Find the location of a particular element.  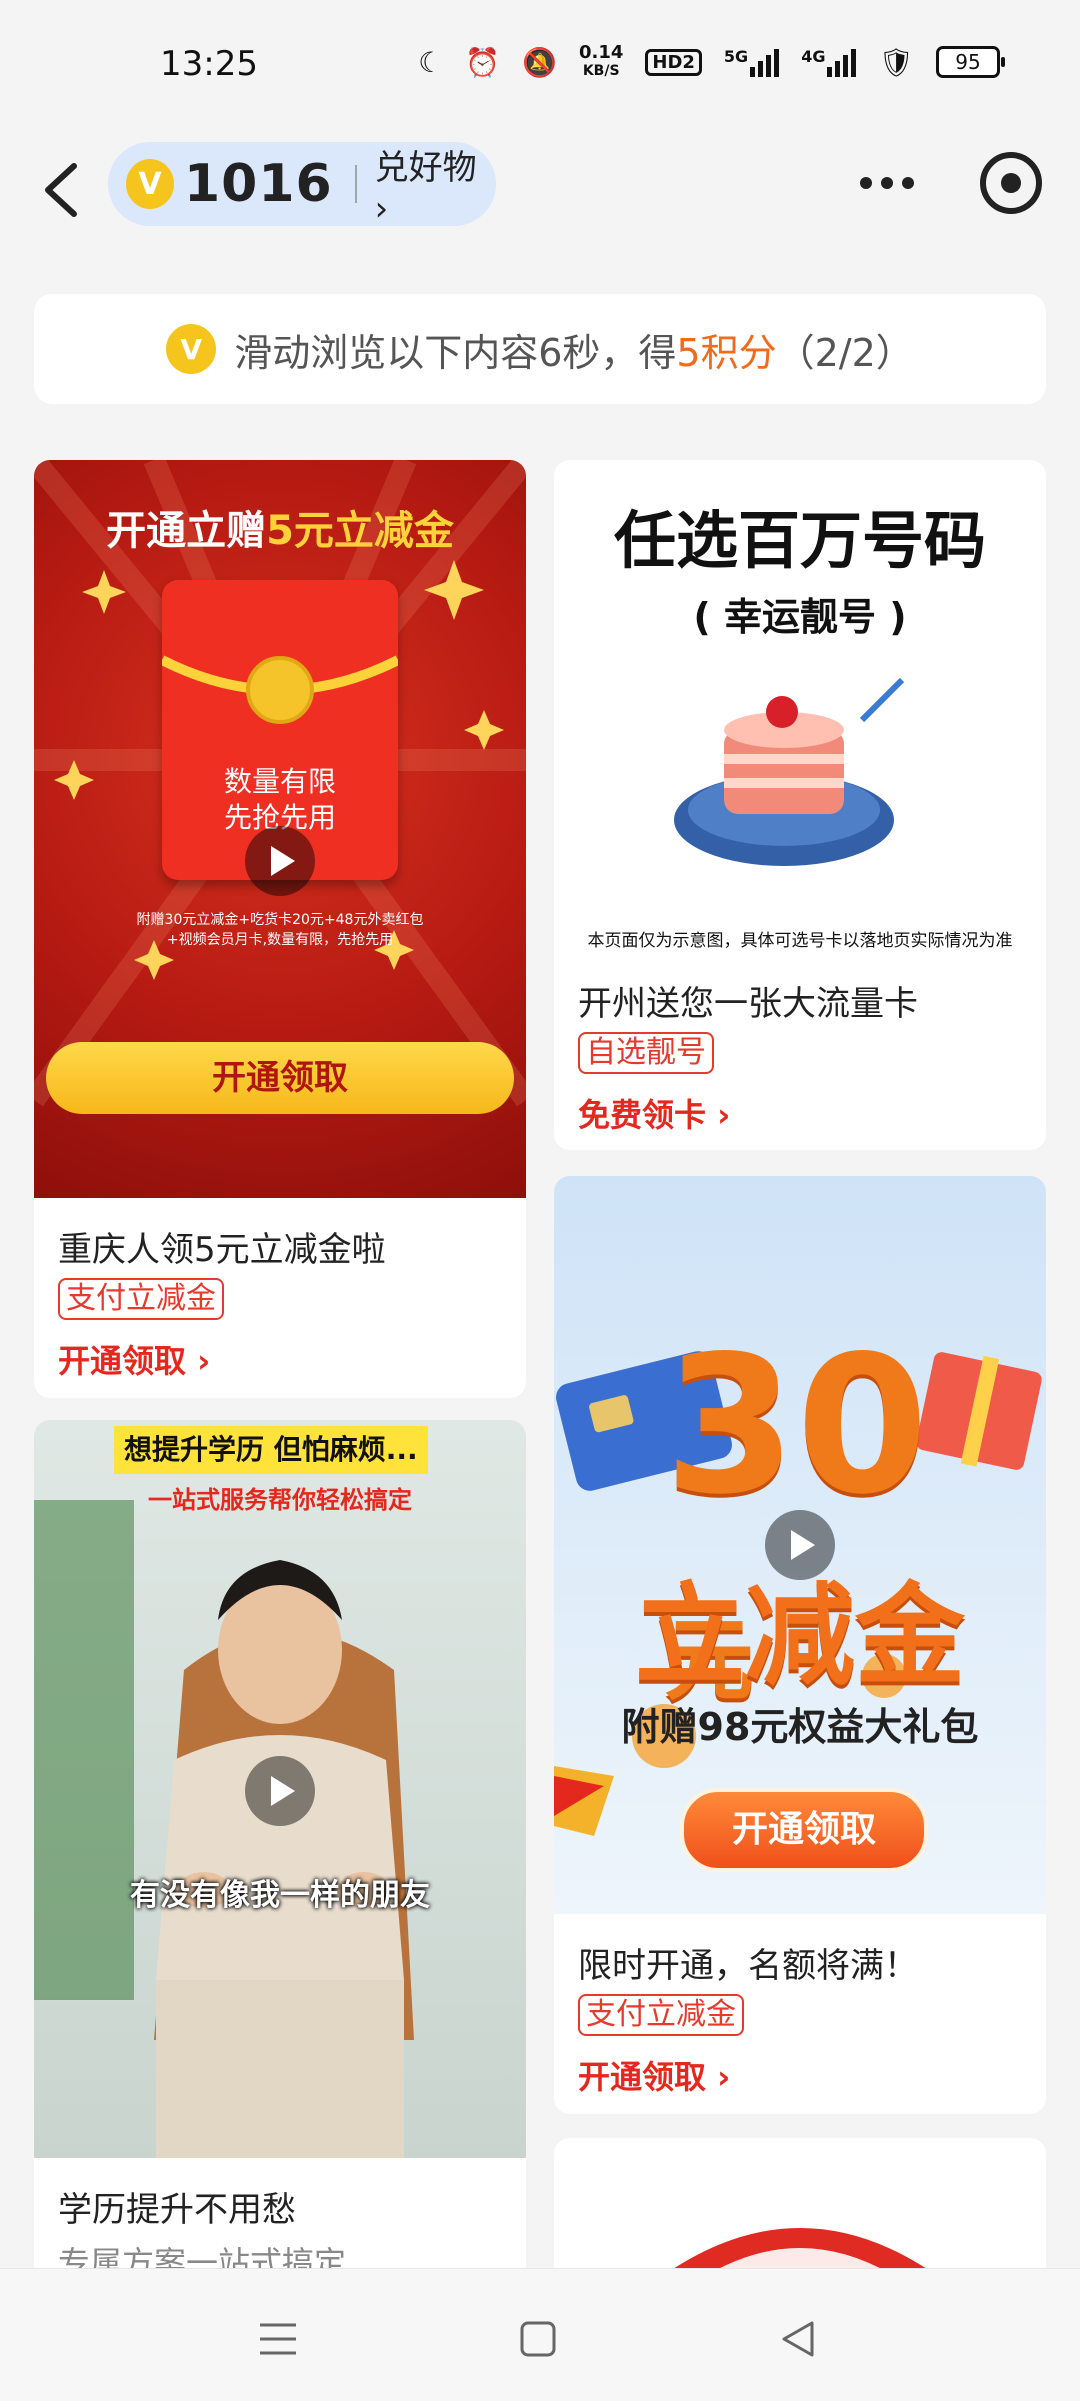

battery-icon: 95 is located at coordinates (970, 62).